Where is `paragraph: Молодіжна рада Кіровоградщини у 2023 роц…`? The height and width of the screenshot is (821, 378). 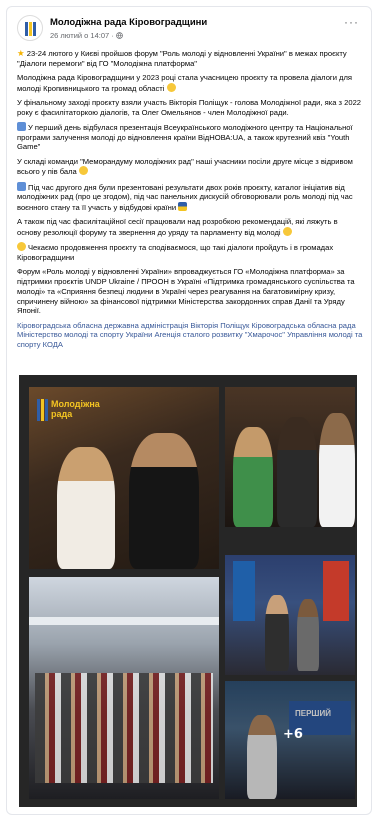
paragraph: Молодіжна рада Кіровоградщини у 2023 роц… is located at coordinates (185, 83).